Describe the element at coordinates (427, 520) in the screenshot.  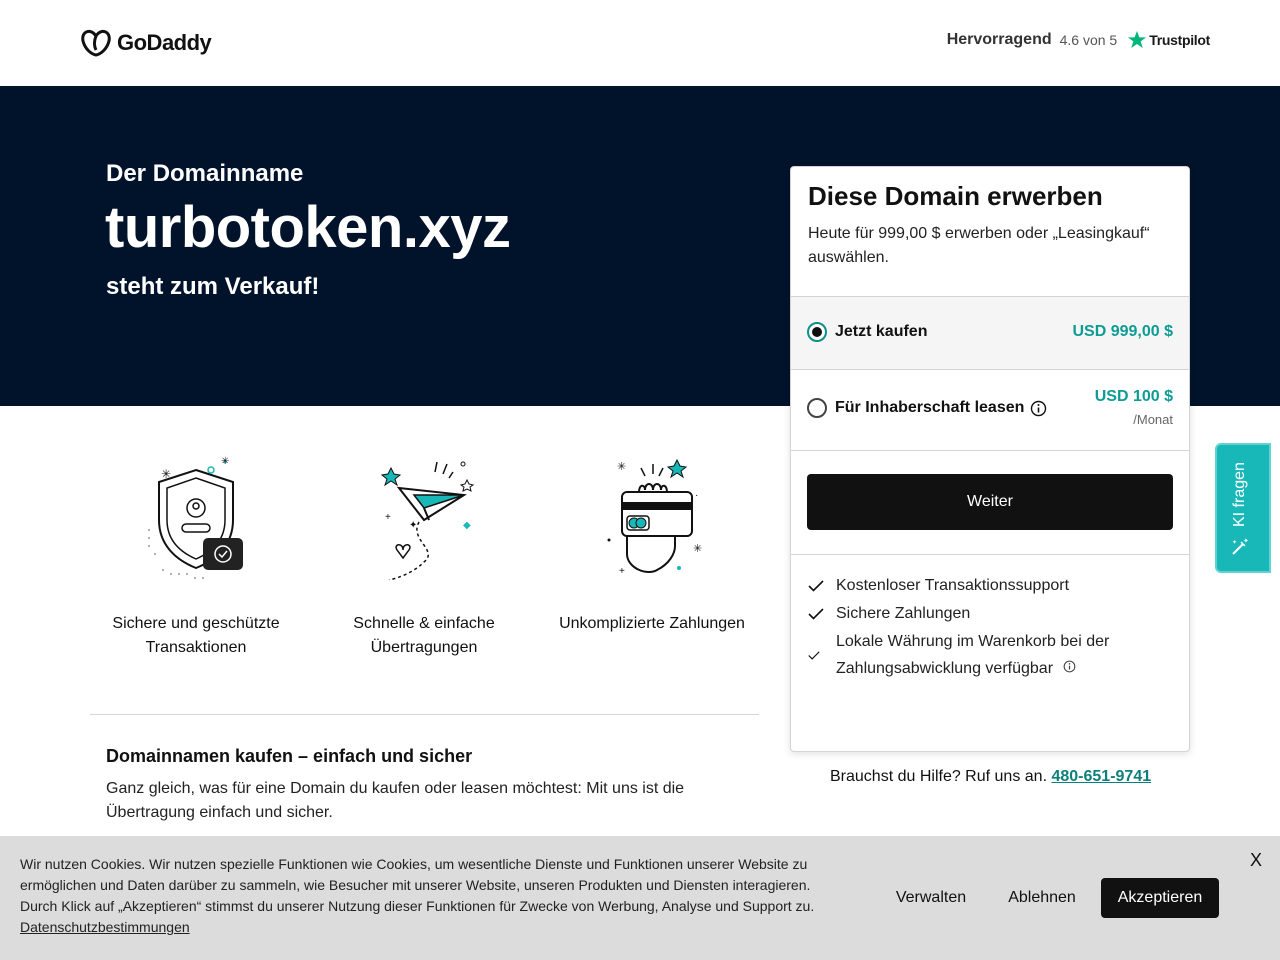
I see `paper-plane-icon: + ✦ ◆` at that location.